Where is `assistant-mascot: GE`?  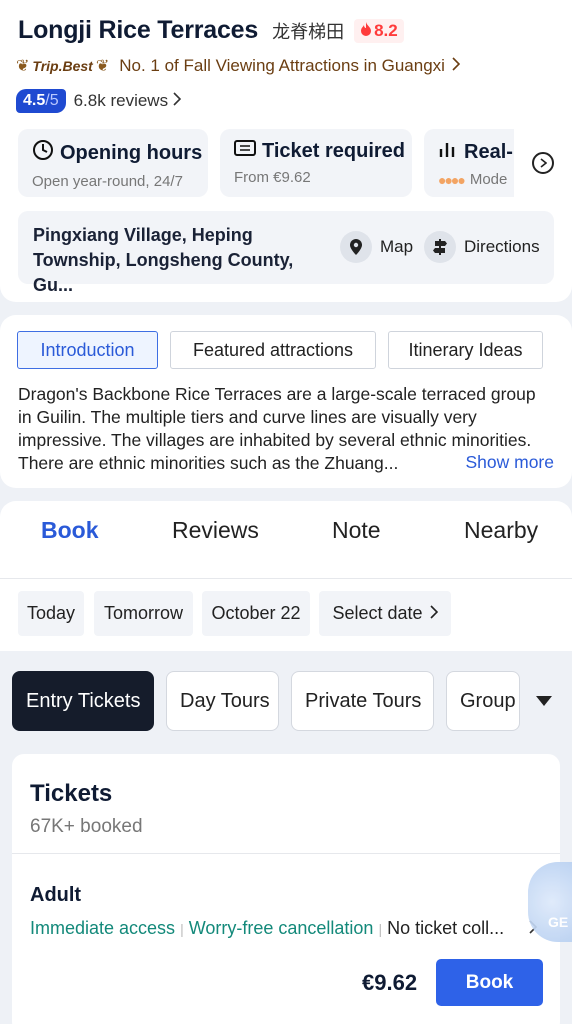
assistant-mascot: GE is located at coordinates (550, 902).